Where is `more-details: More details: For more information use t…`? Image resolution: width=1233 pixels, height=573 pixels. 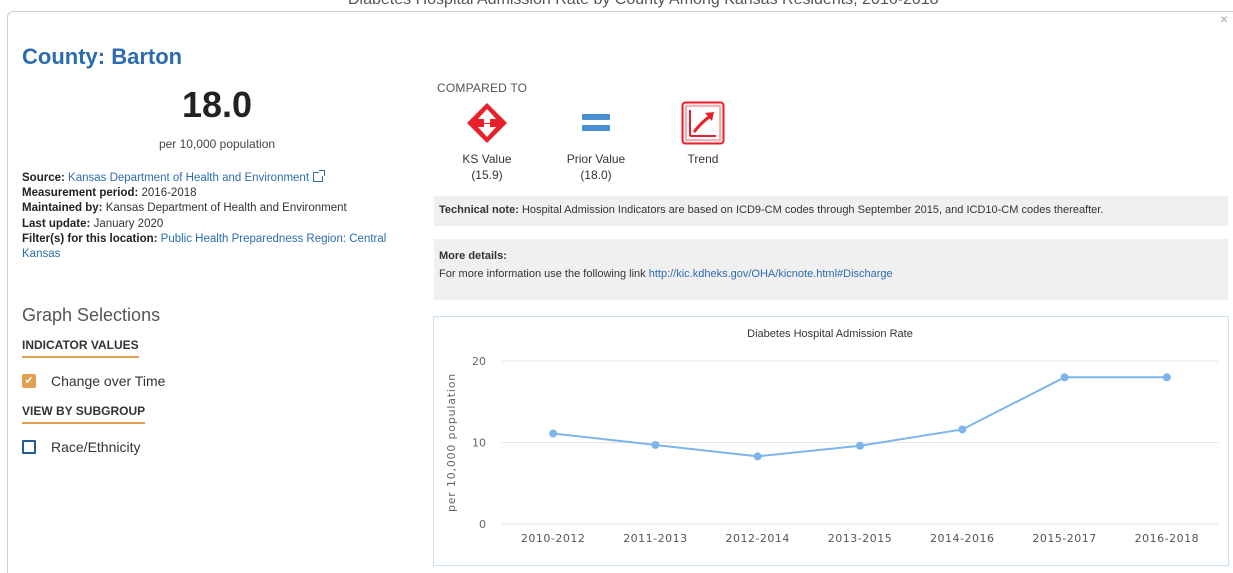 more-details: More details: For more information use t… is located at coordinates (831, 269).